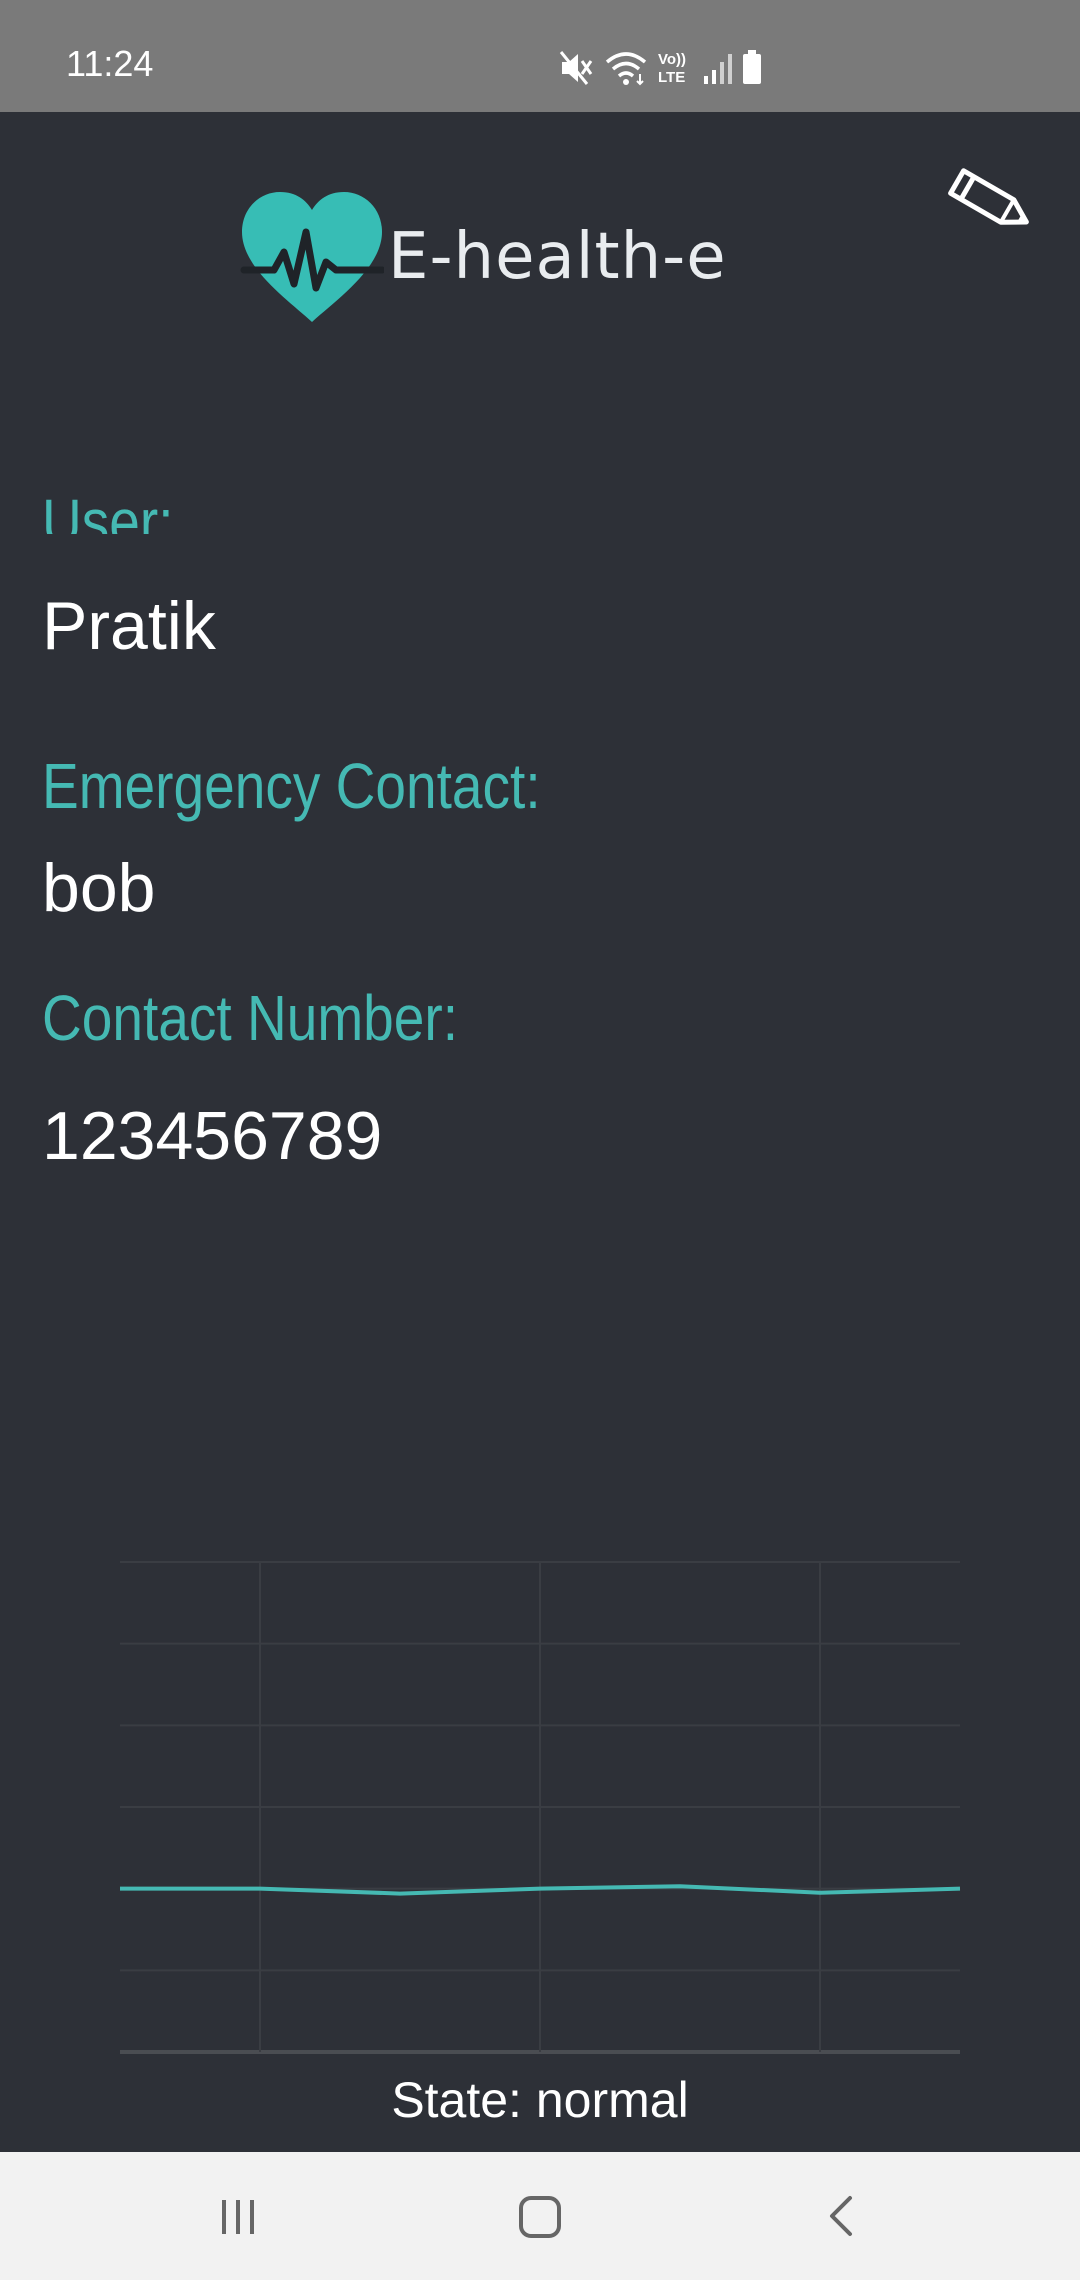 The height and width of the screenshot is (2280, 1080). What do you see at coordinates (238, 2216) in the screenshot?
I see `recents-icon` at bounding box center [238, 2216].